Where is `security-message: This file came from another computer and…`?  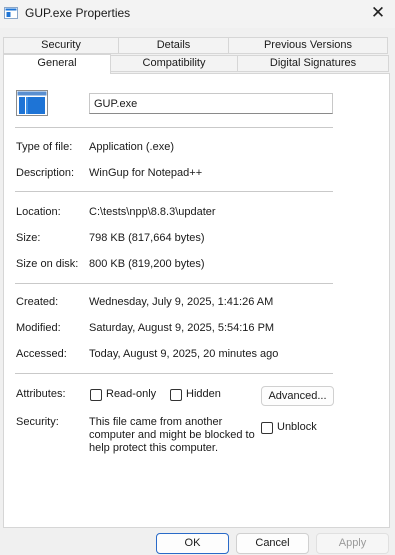
security-message: This file came from another computer and… is located at coordinates (172, 435).